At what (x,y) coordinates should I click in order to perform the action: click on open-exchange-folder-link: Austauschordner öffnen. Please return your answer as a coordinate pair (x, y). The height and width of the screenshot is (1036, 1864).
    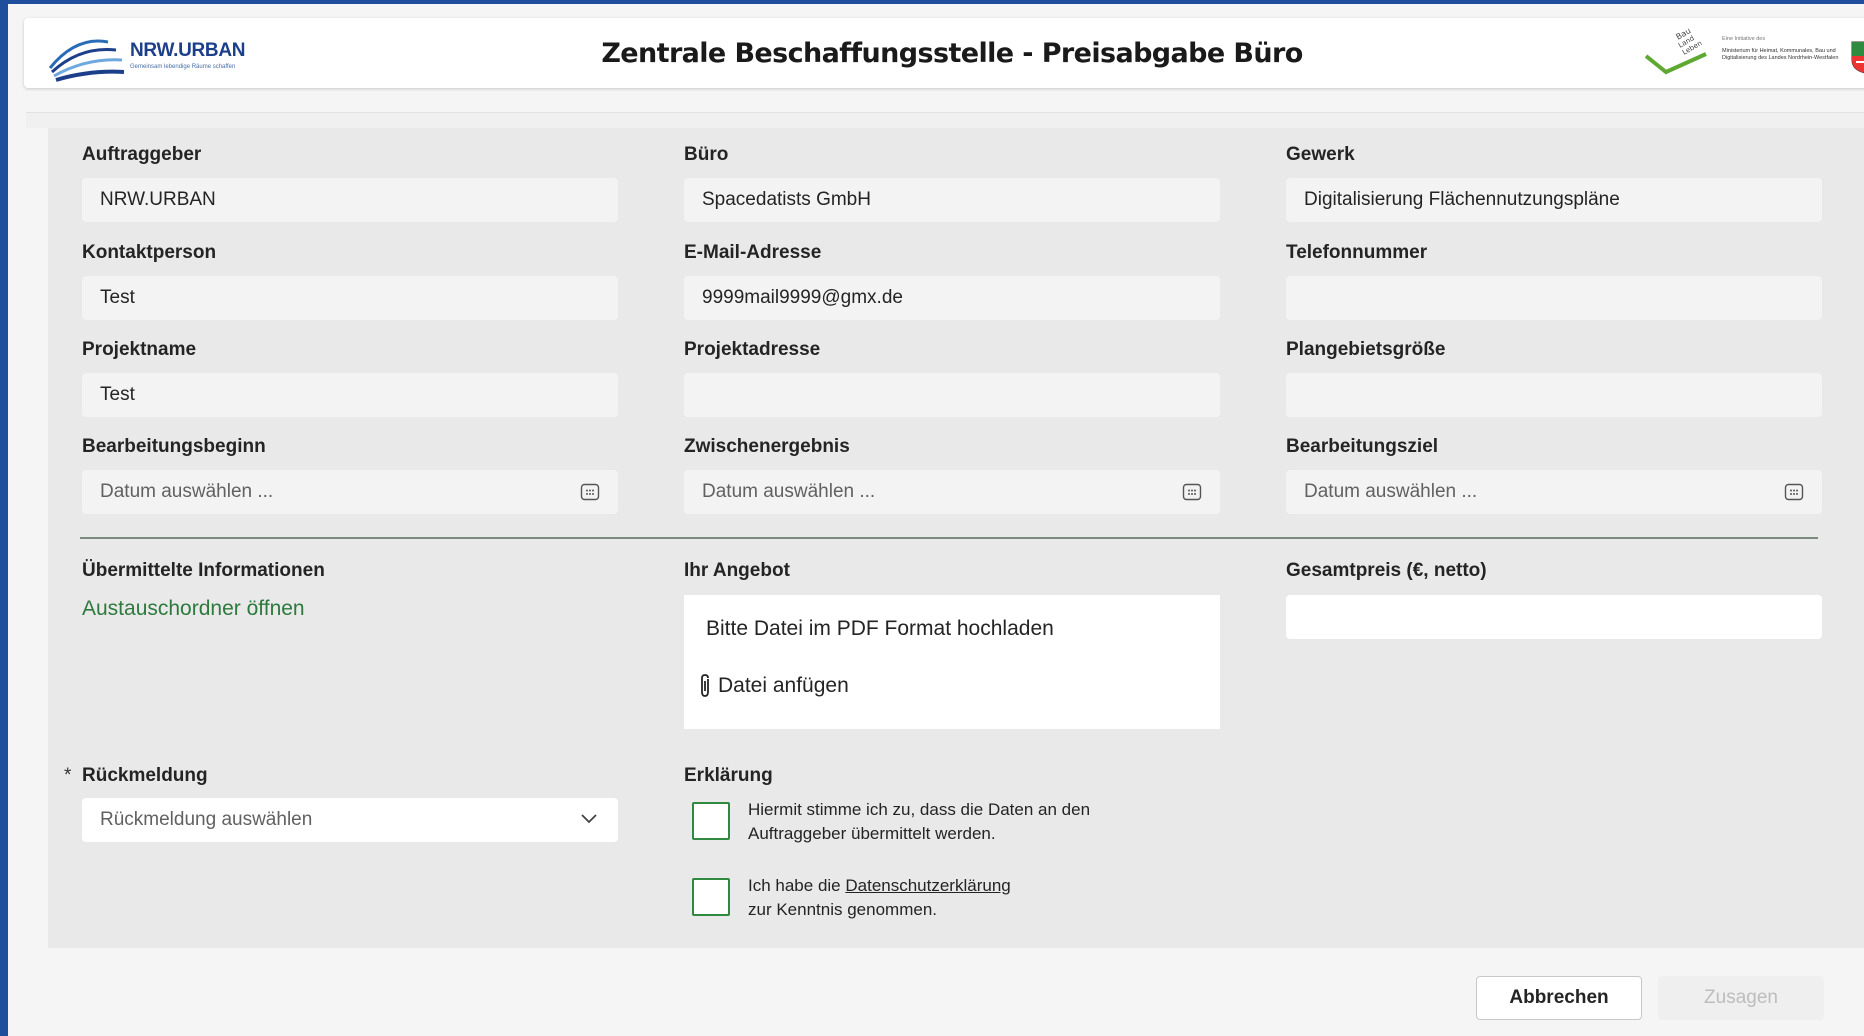
    Looking at the image, I should click on (193, 609).